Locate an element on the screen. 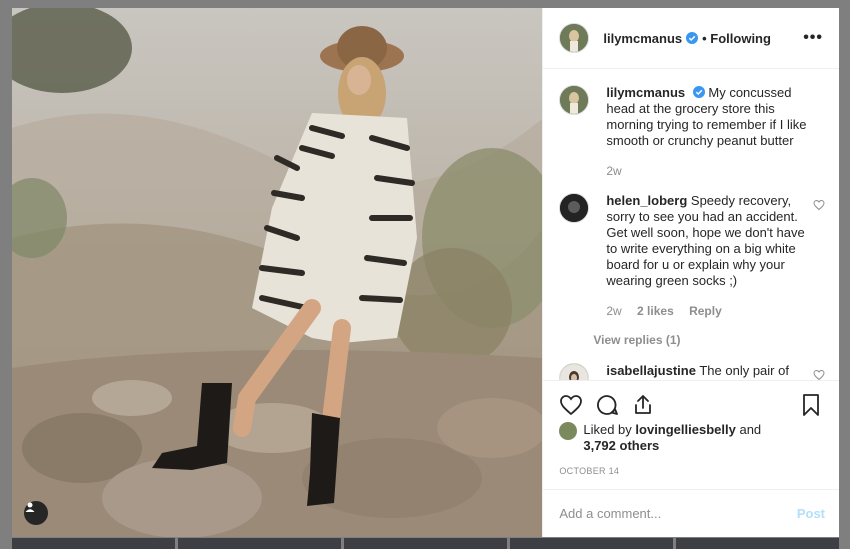 This screenshot has height=549, width=850. comment-username: isabellajustine is located at coordinates (651, 370).